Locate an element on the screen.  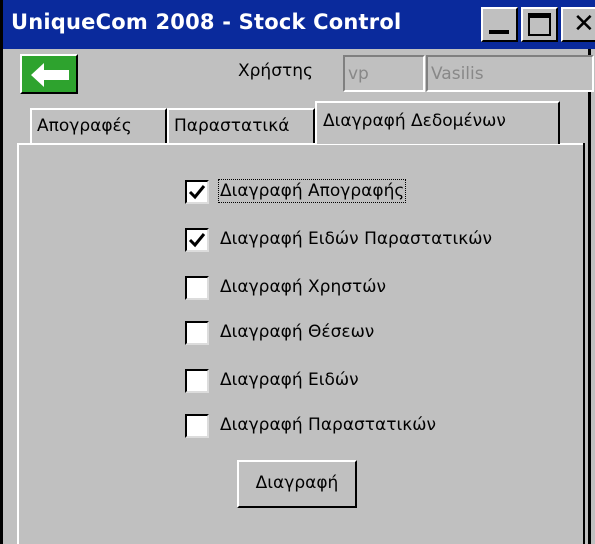
option-label: Διαγραφή Παραστατικών is located at coordinates (328, 425).